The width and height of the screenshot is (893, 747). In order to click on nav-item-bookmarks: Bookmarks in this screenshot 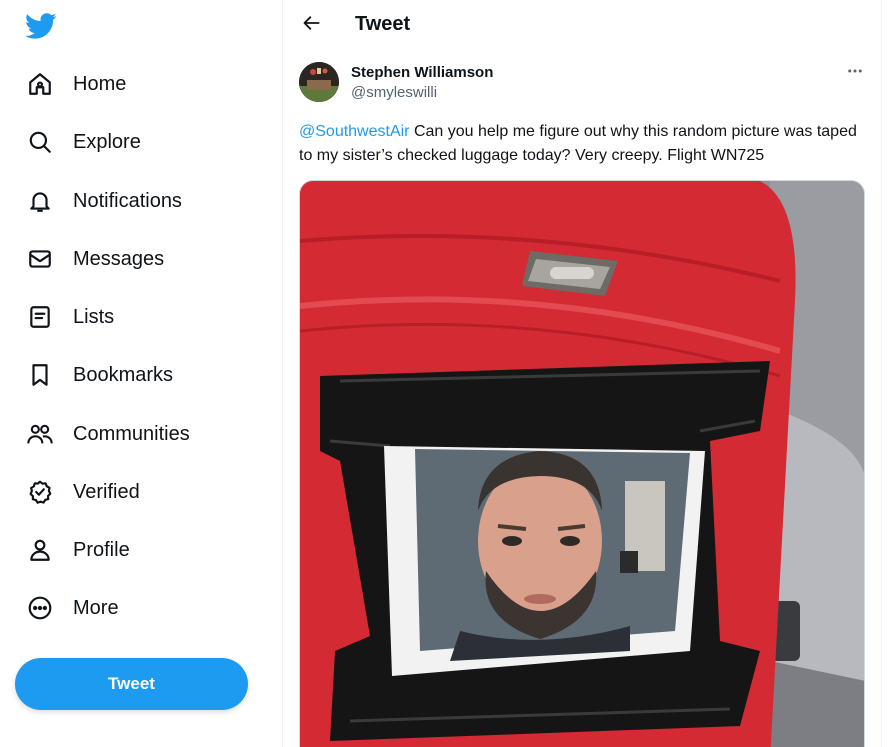, I will do `click(105, 375)`.